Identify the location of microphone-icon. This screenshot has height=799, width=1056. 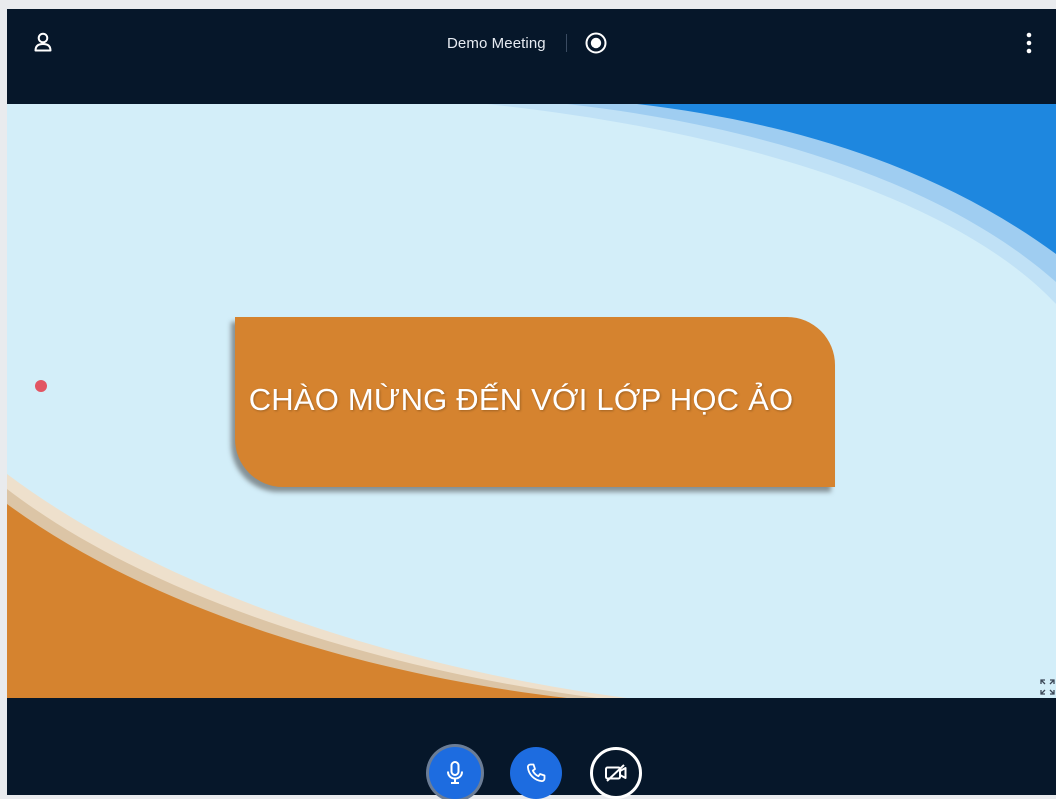
(455, 772).